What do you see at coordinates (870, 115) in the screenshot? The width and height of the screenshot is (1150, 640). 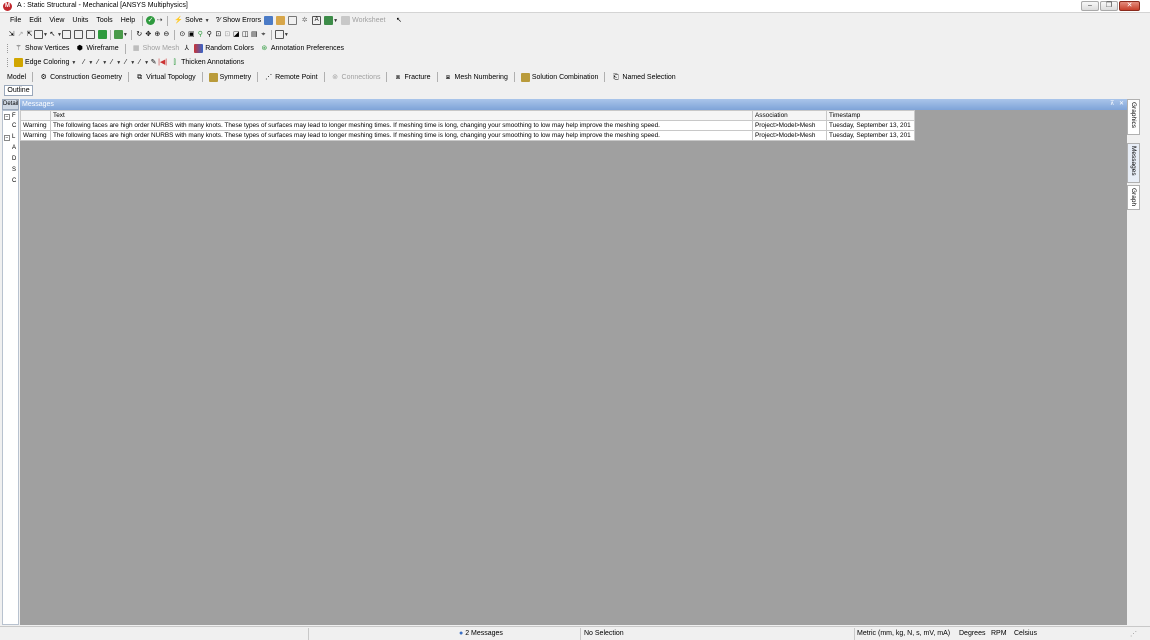 I see `timestamp-column-header: Timestamp` at bounding box center [870, 115].